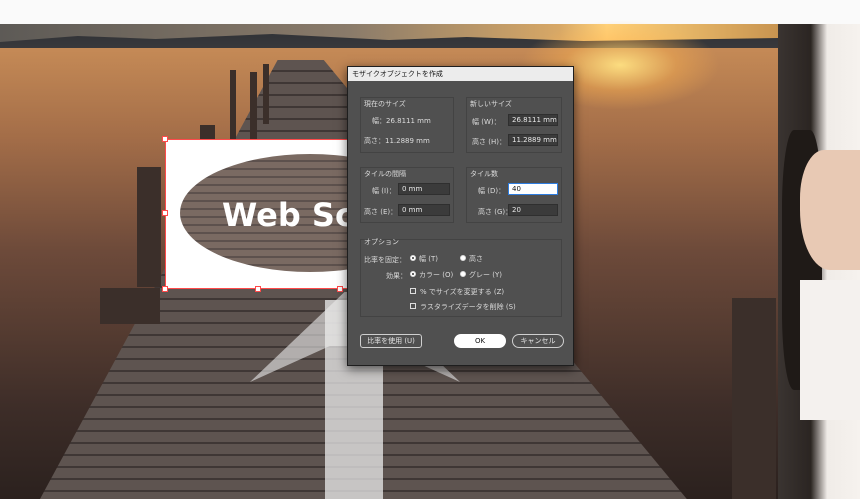 Image resolution: width=860 pixels, height=499 pixels. I want to click on options-label: オプション, so click(381, 242).